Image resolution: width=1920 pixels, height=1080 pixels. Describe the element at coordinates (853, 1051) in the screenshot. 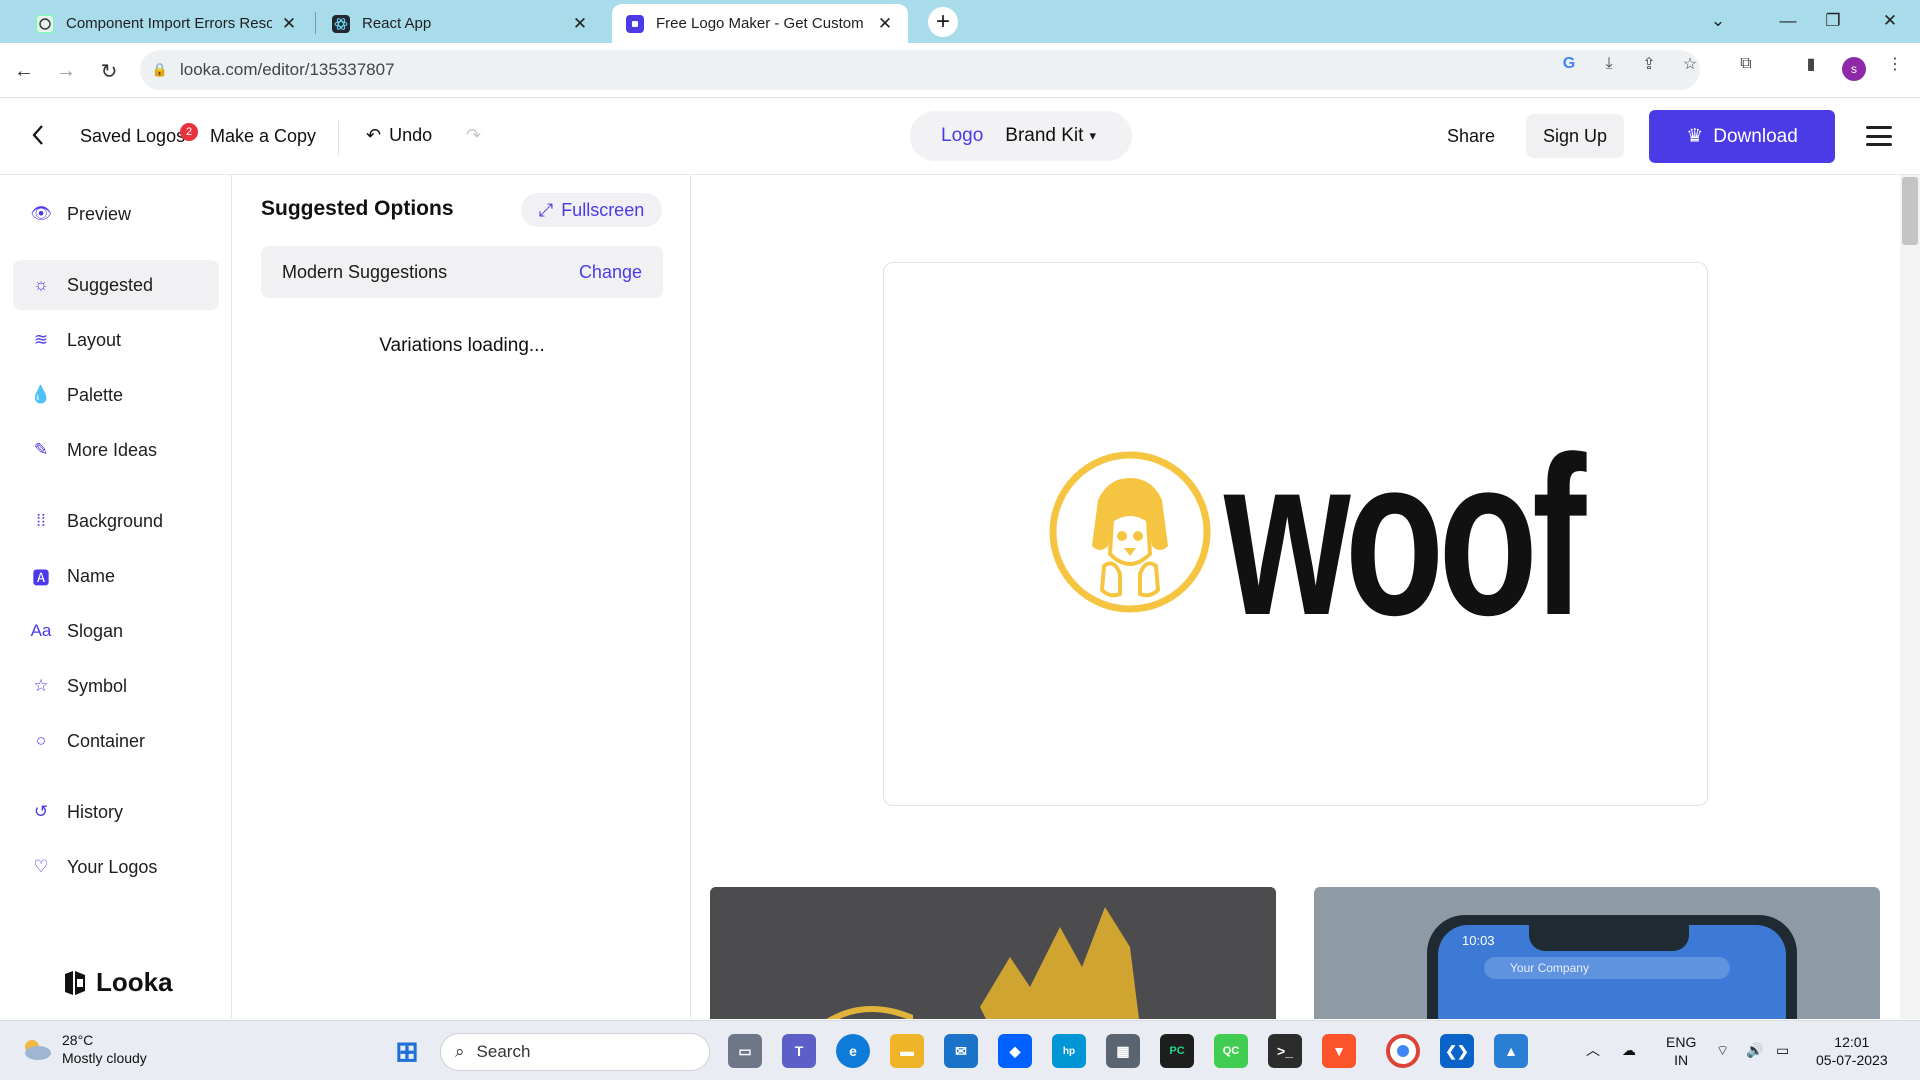

I see `edge-icon: e` at that location.